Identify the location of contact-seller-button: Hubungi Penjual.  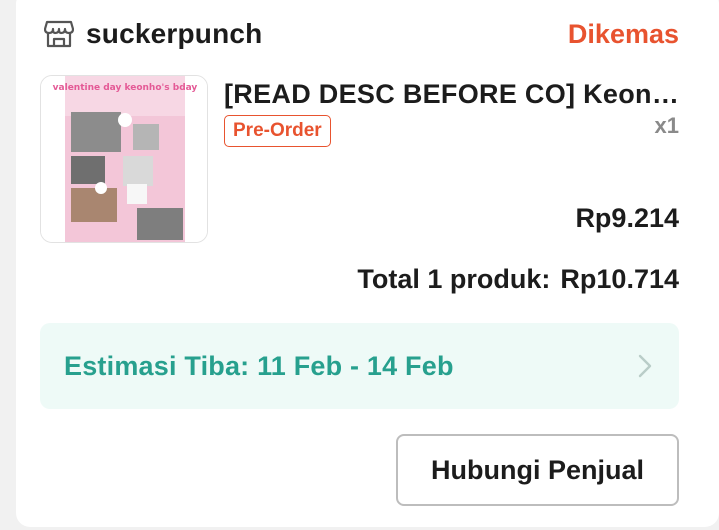
(537, 470).